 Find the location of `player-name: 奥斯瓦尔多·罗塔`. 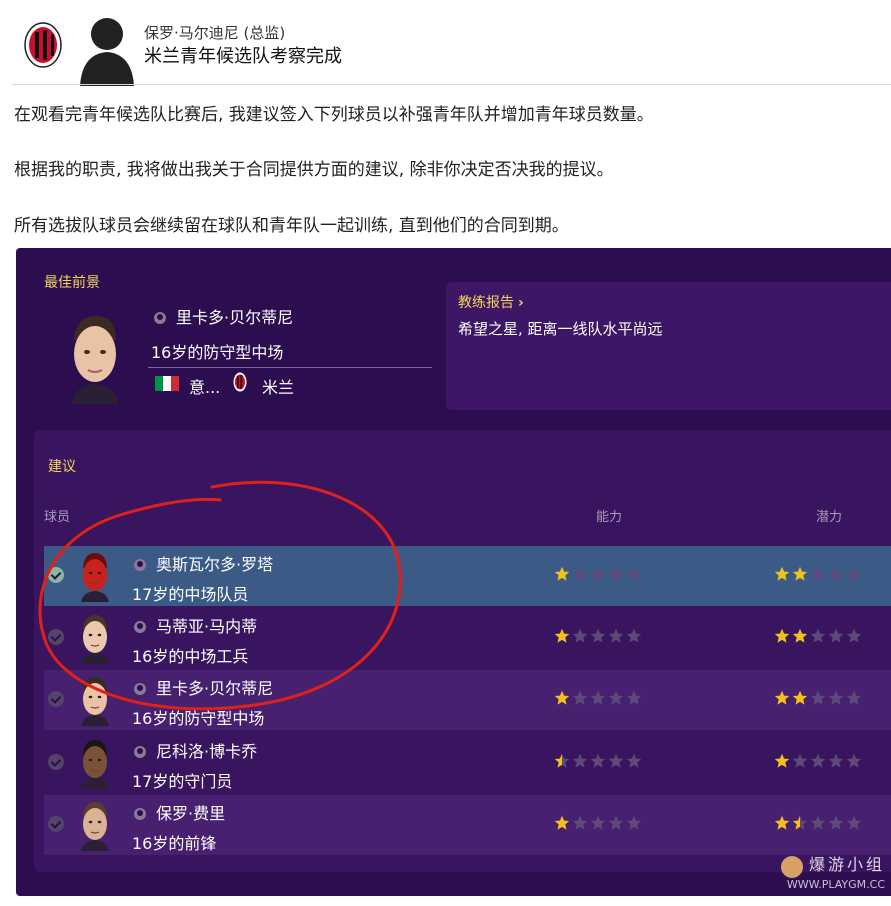

player-name: 奥斯瓦尔多·罗塔 is located at coordinates (203, 563).